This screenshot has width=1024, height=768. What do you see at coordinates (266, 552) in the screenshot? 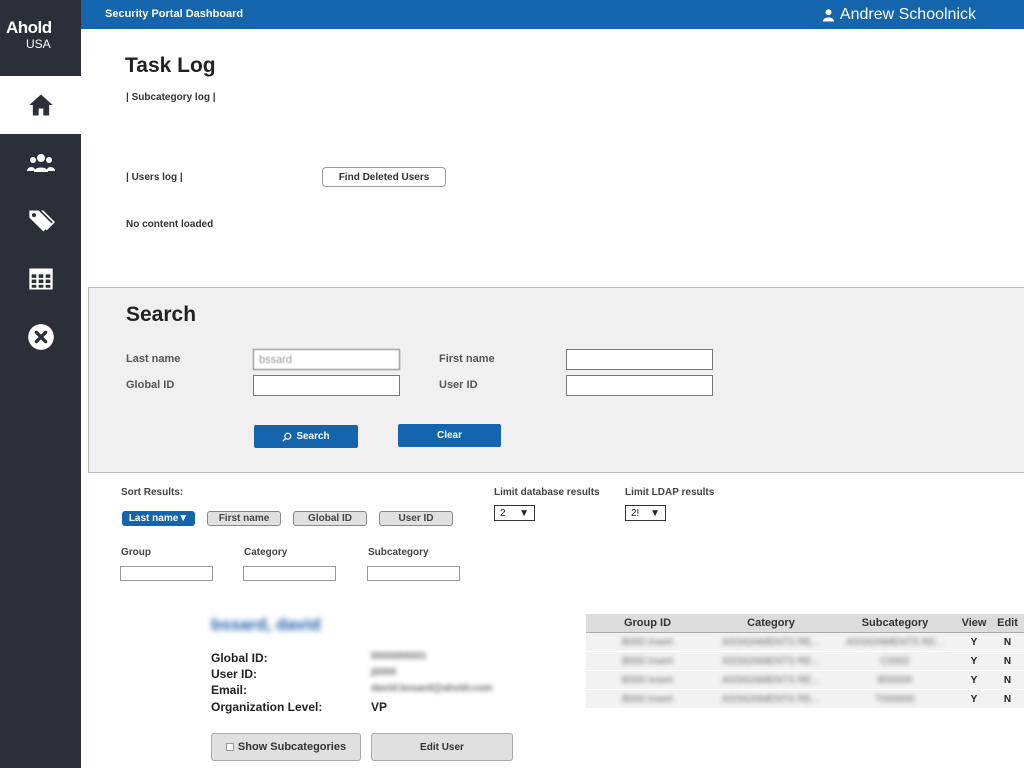
I see `category-filter-label: Category` at bounding box center [266, 552].